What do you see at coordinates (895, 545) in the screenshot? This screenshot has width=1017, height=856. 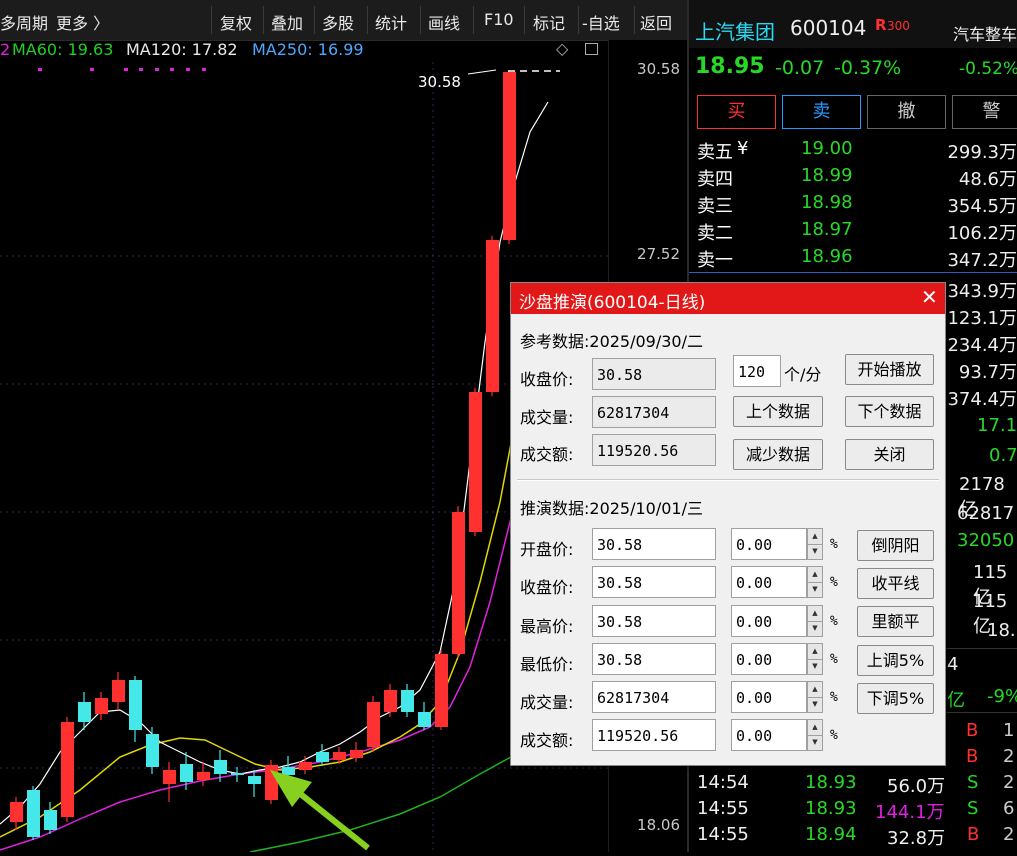 I see `invert-candle-button: 倒阴阳` at bounding box center [895, 545].